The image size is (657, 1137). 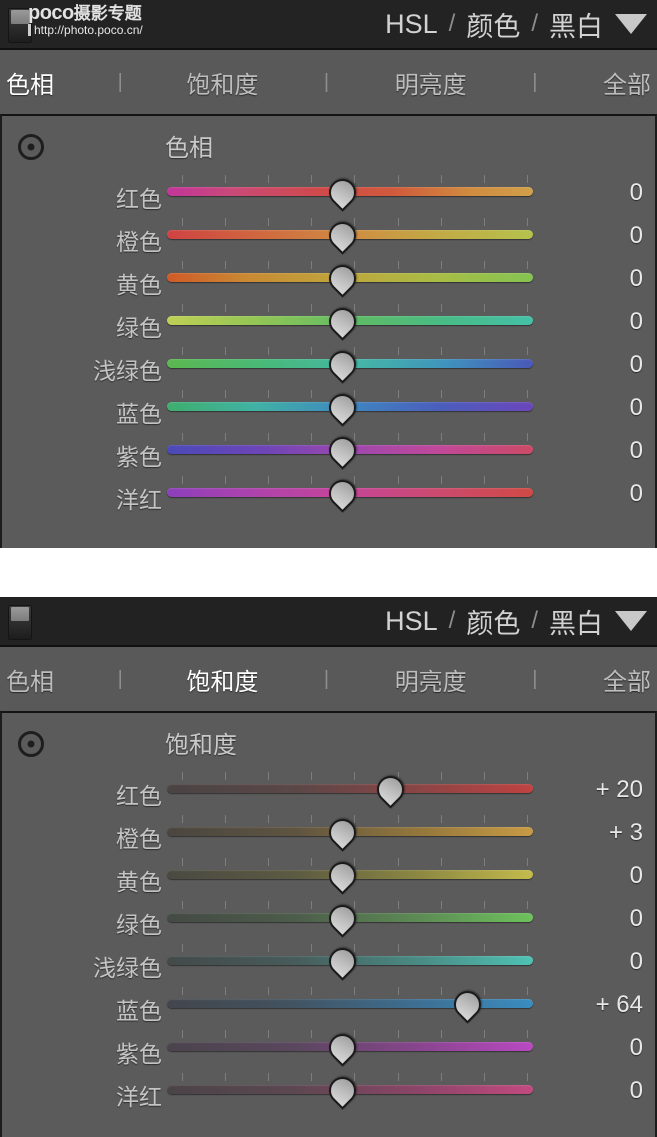 What do you see at coordinates (20, 622) in the screenshot?
I see `panel-switch-icon` at bounding box center [20, 622].